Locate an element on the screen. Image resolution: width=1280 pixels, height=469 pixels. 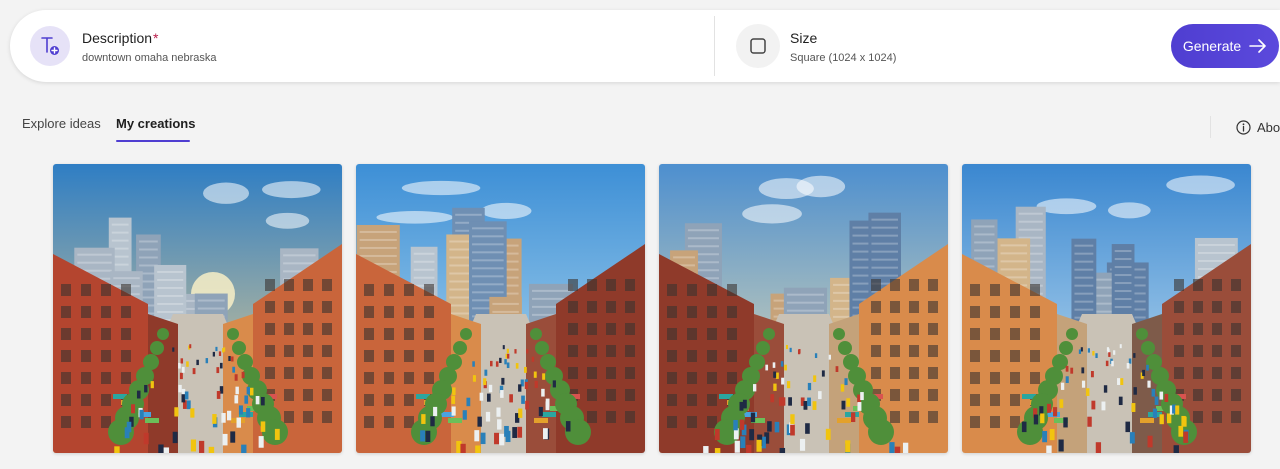
prompt-divider is located at coordinates (714, 46).